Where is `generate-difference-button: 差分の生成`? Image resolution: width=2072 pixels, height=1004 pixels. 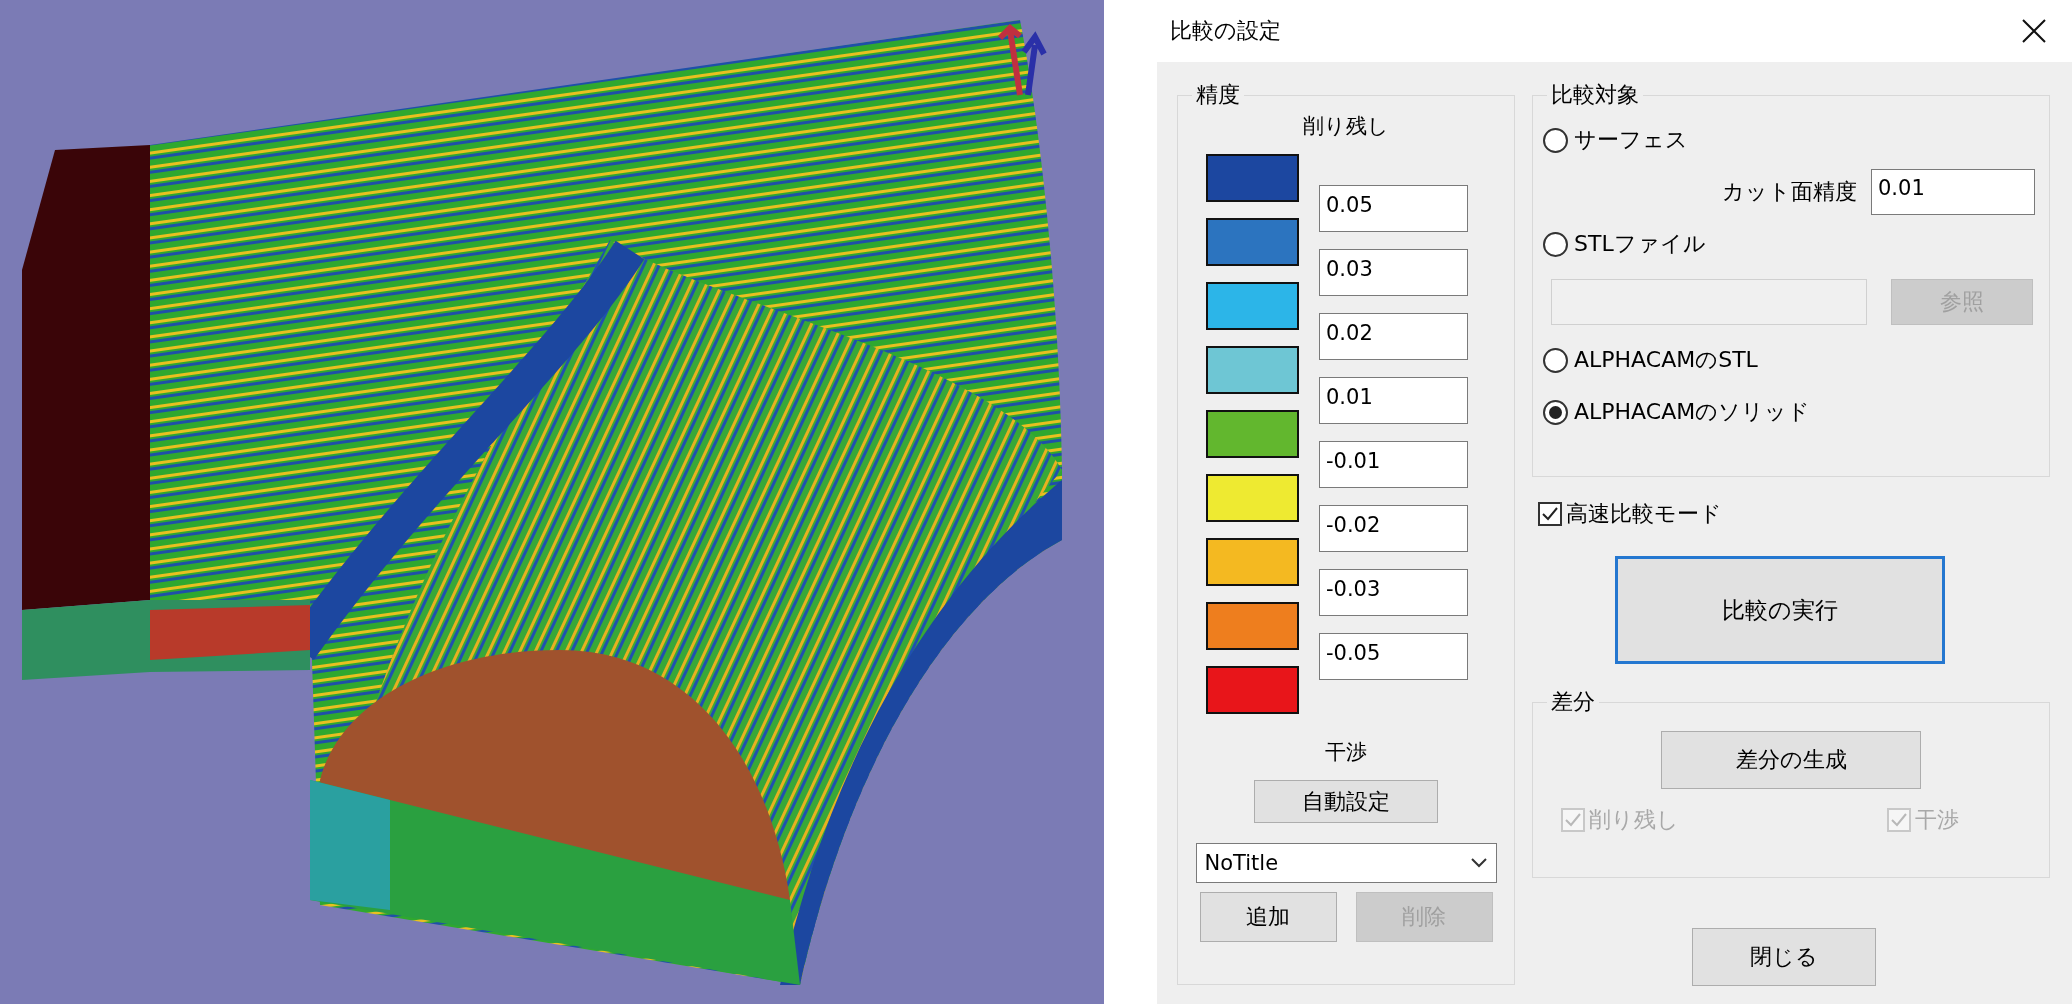 generate-difference-button: 差分の生成 is located at coordinates (1791, 760).